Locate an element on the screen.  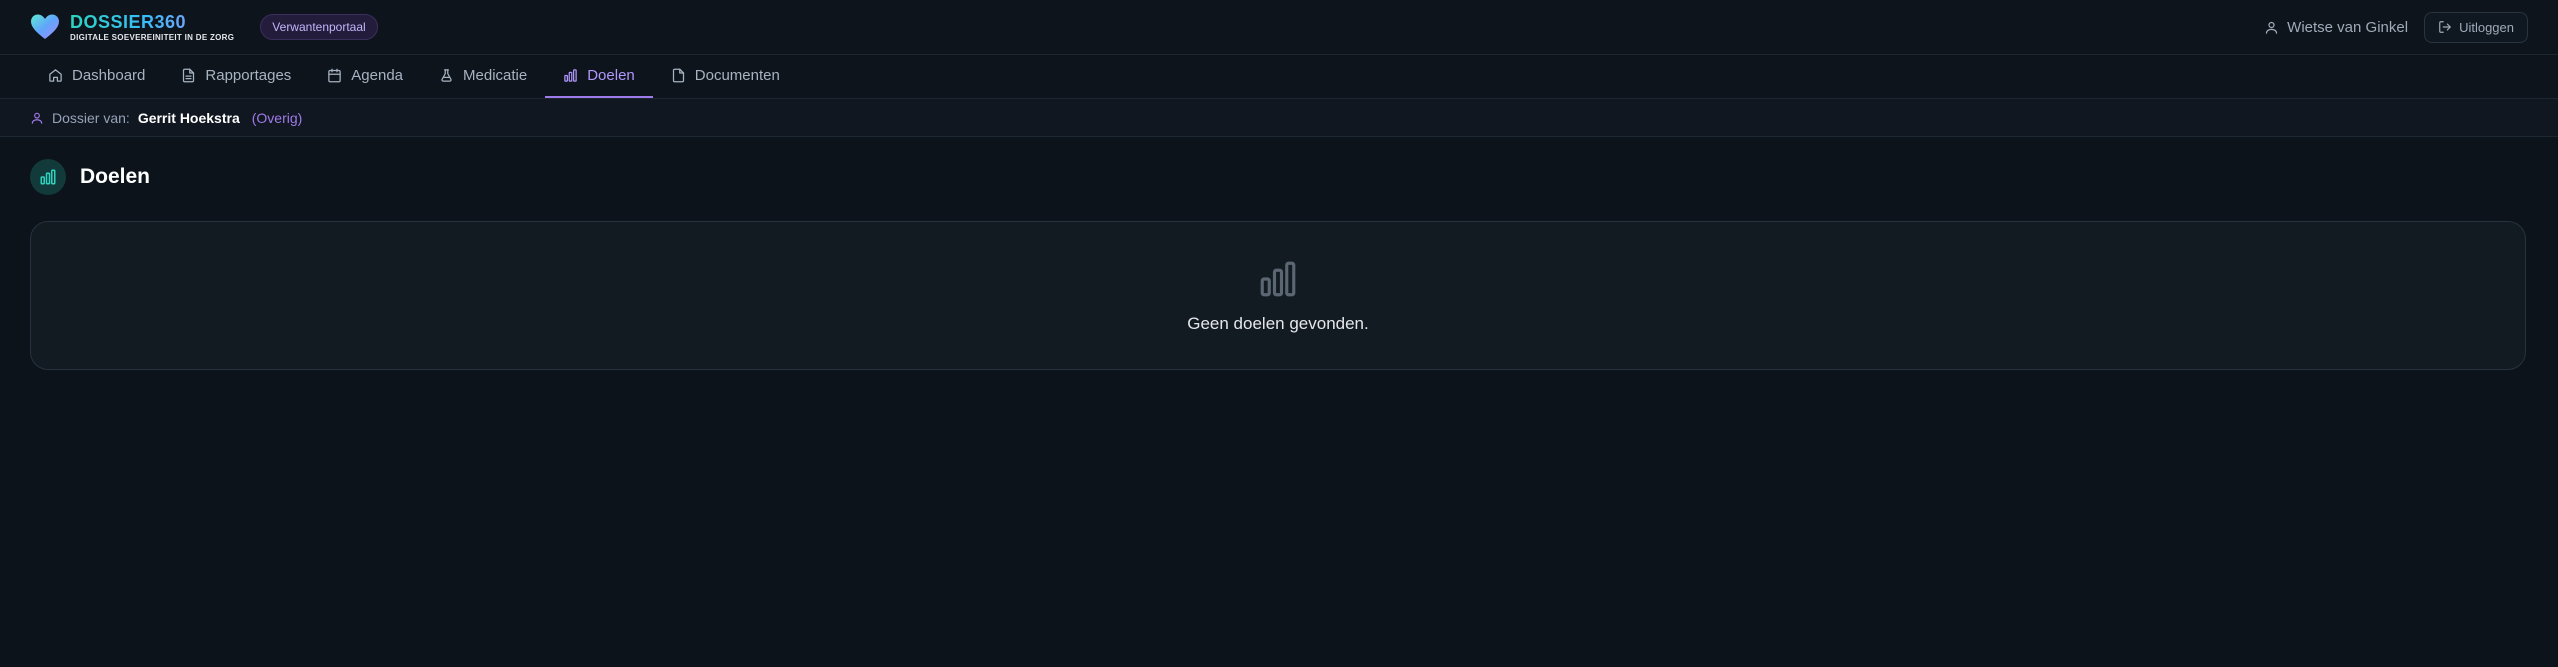
page-title: Doelen is located at coordinates (115, 176).